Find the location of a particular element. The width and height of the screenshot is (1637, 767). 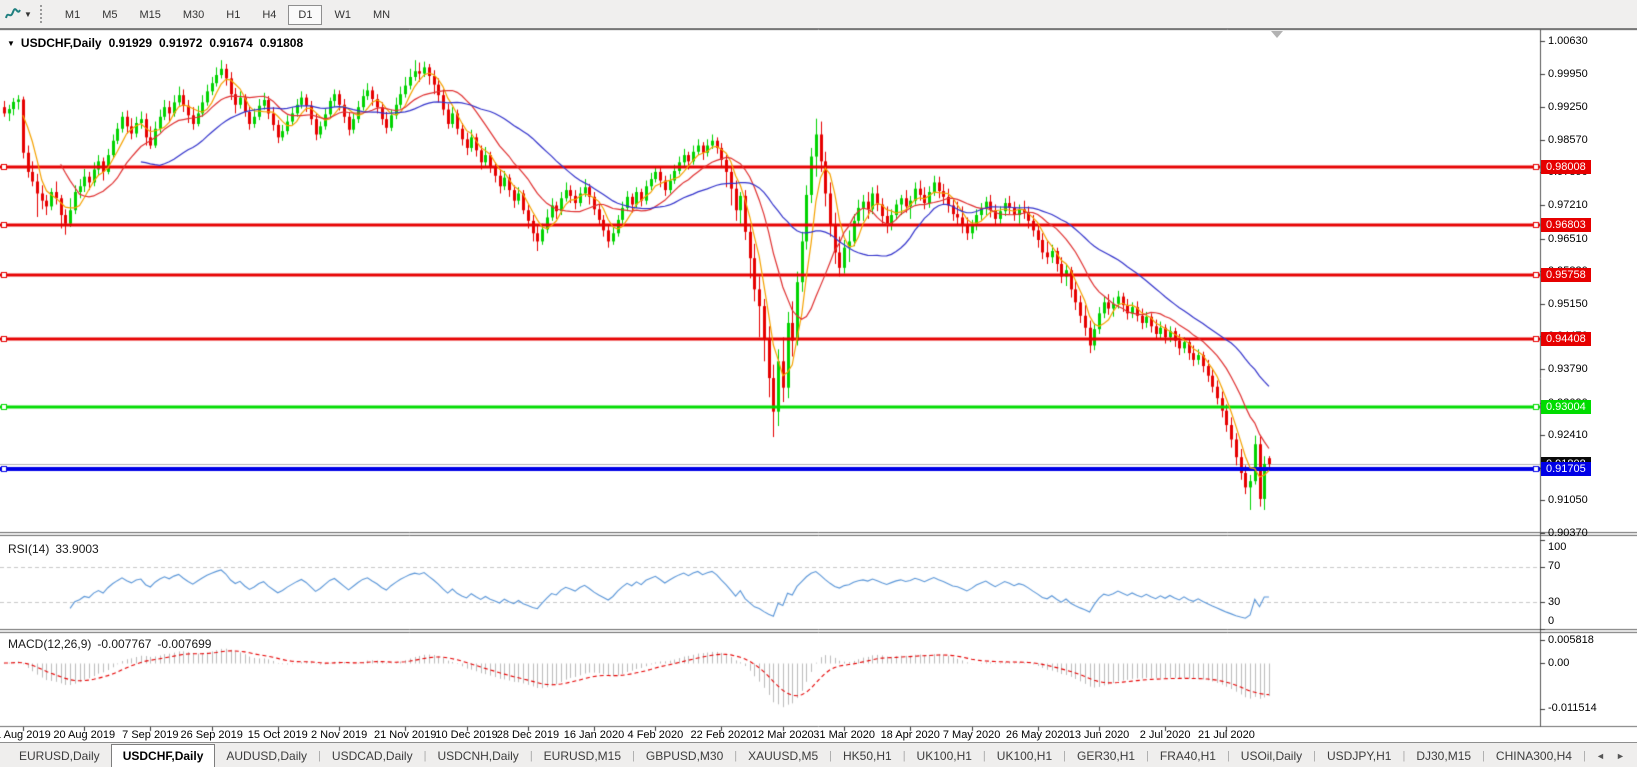

rsi-tick-30: 30 is located at coordinates (1554, 602).